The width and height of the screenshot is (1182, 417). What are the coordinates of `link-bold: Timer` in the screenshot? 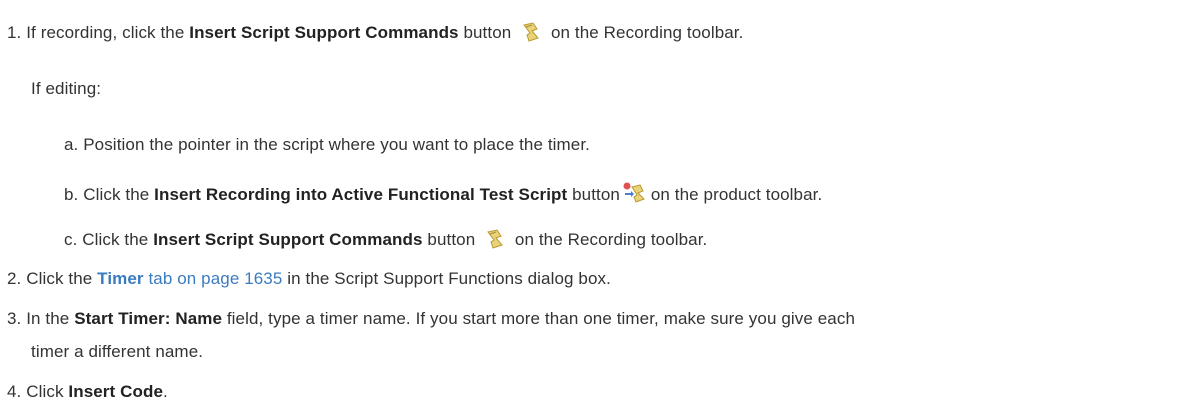 It's located at (120, 278).